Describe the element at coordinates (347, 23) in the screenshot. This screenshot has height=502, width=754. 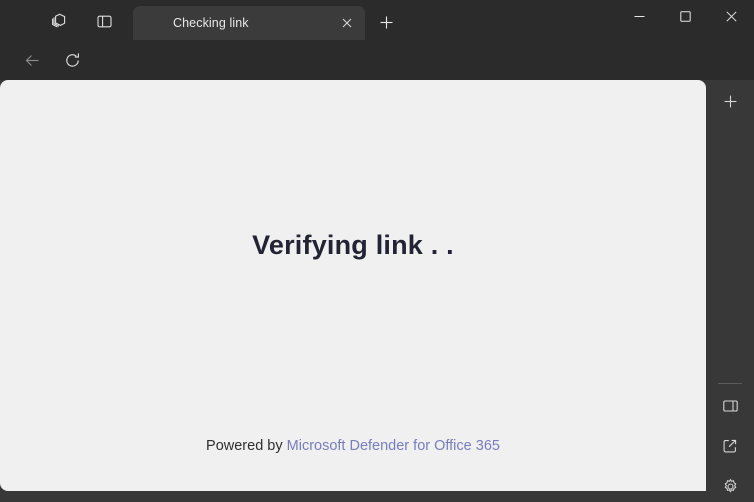
I see `close-icon` at that location.